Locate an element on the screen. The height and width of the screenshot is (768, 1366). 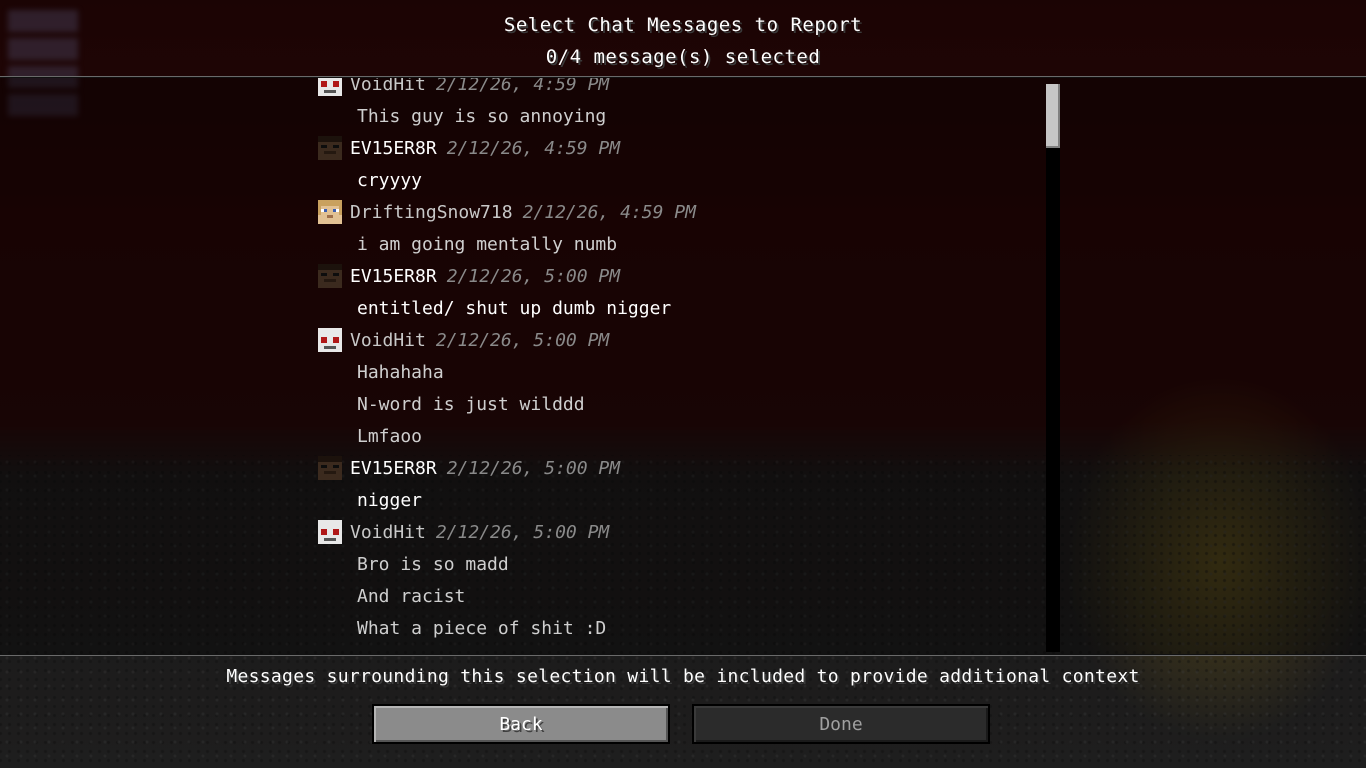
message-text: And racist is located at coordinates (411, 596).